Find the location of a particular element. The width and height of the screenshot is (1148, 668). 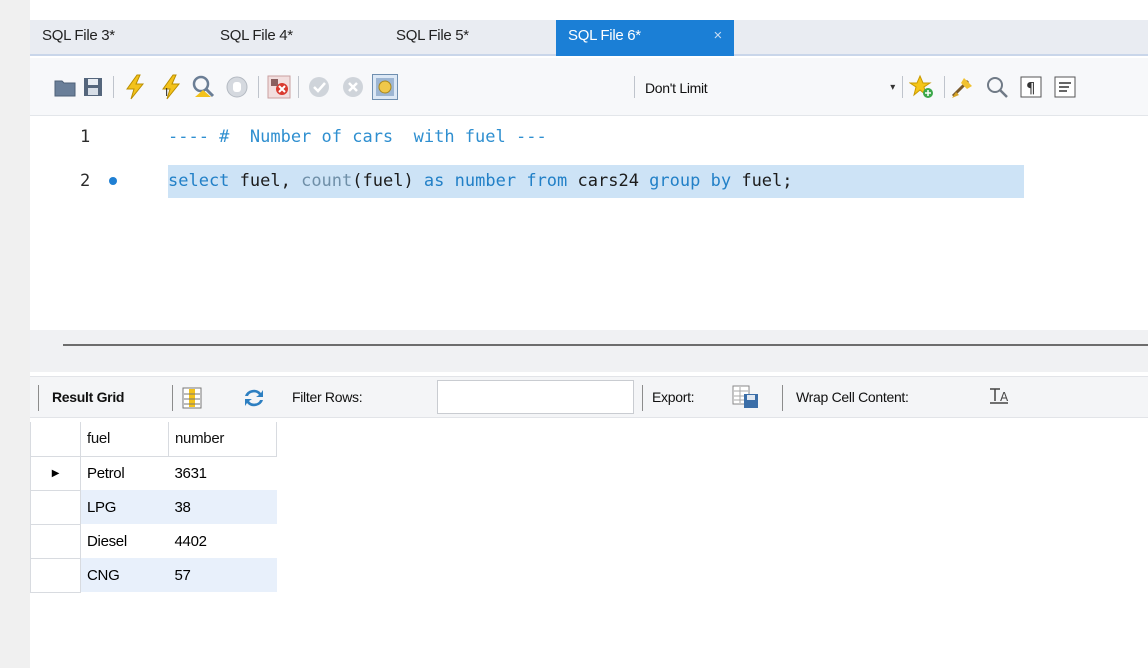

sql-keyword: number is located at coordinates (485, 181).